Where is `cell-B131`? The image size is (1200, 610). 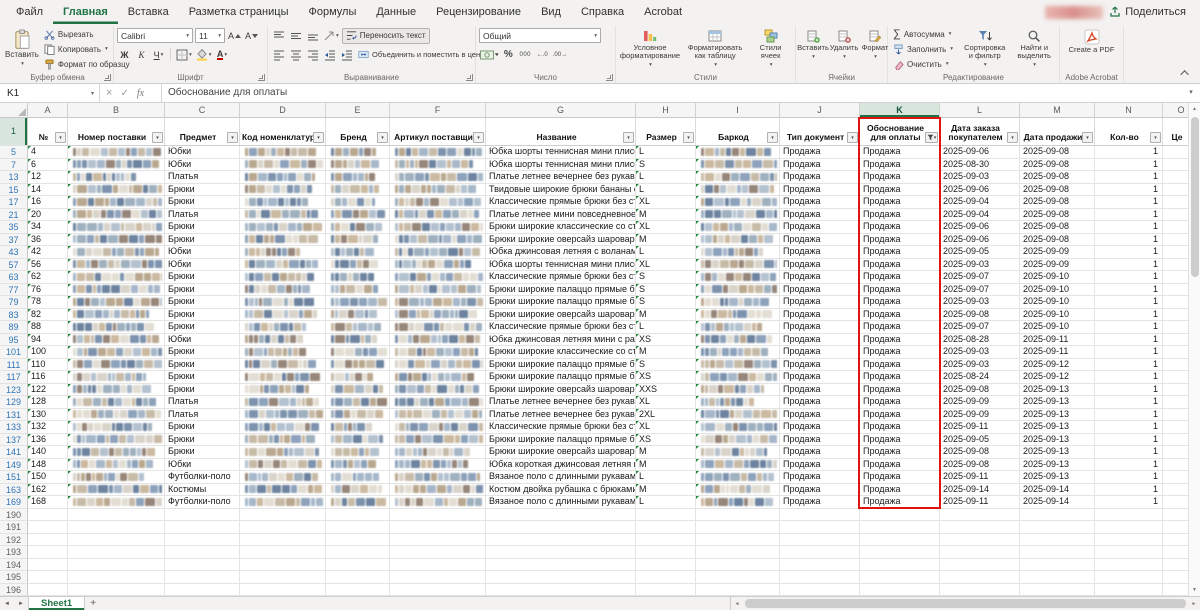 cell-B131 is located at coordinates (116, 414).